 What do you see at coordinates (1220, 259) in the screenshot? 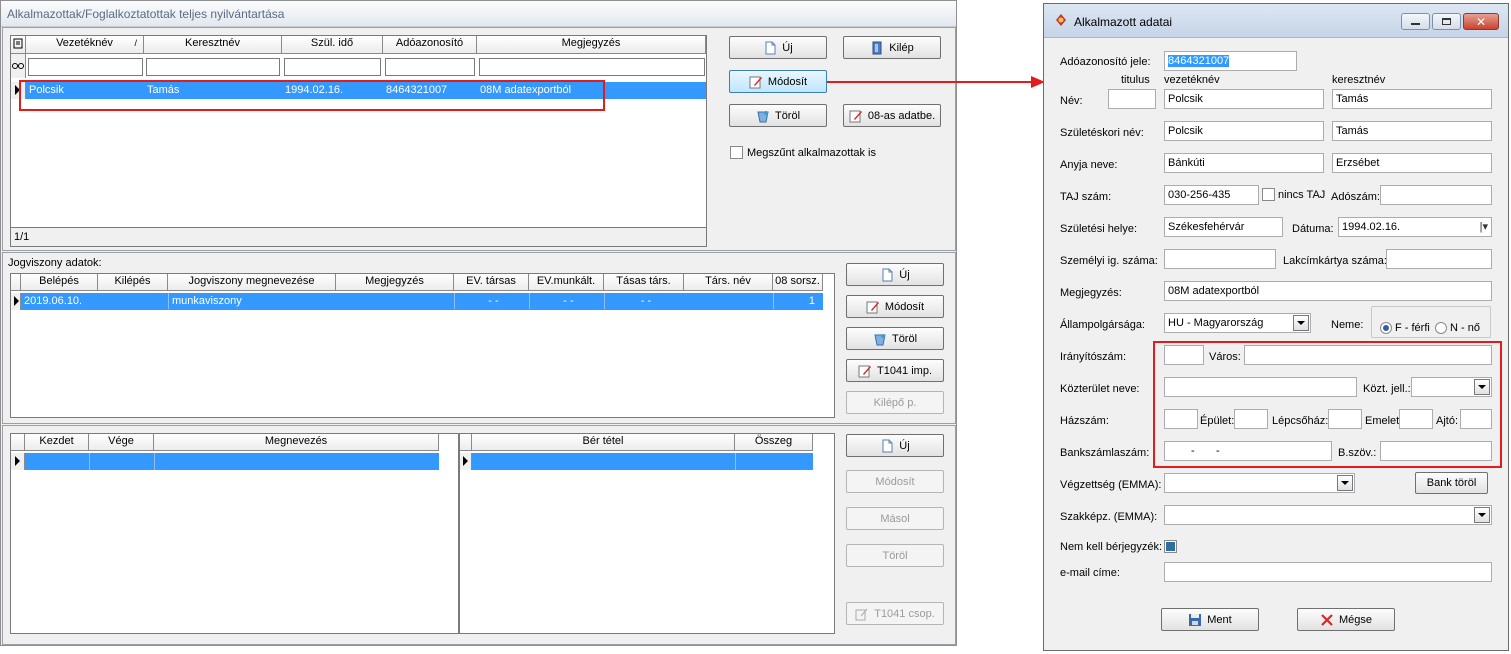
I see `id-card-input` at bounding box center [1220, 259].